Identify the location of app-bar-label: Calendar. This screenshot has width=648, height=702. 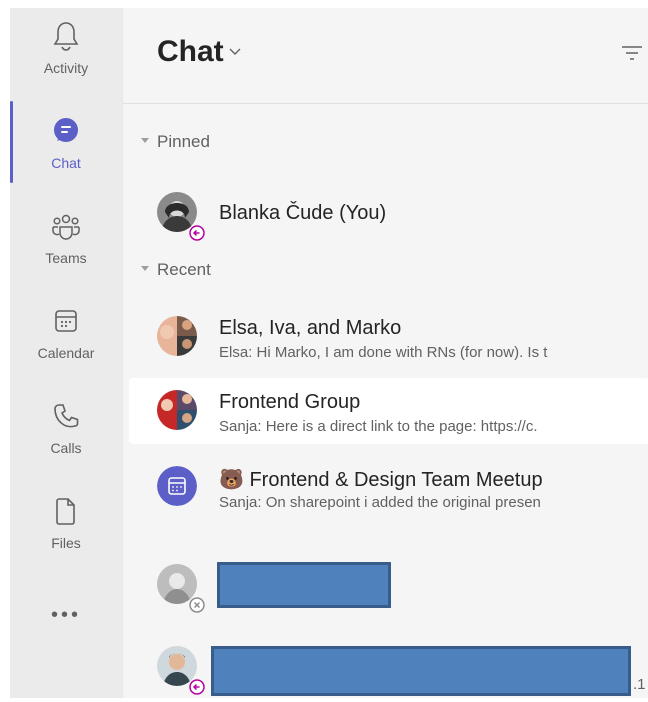
(66, 353).